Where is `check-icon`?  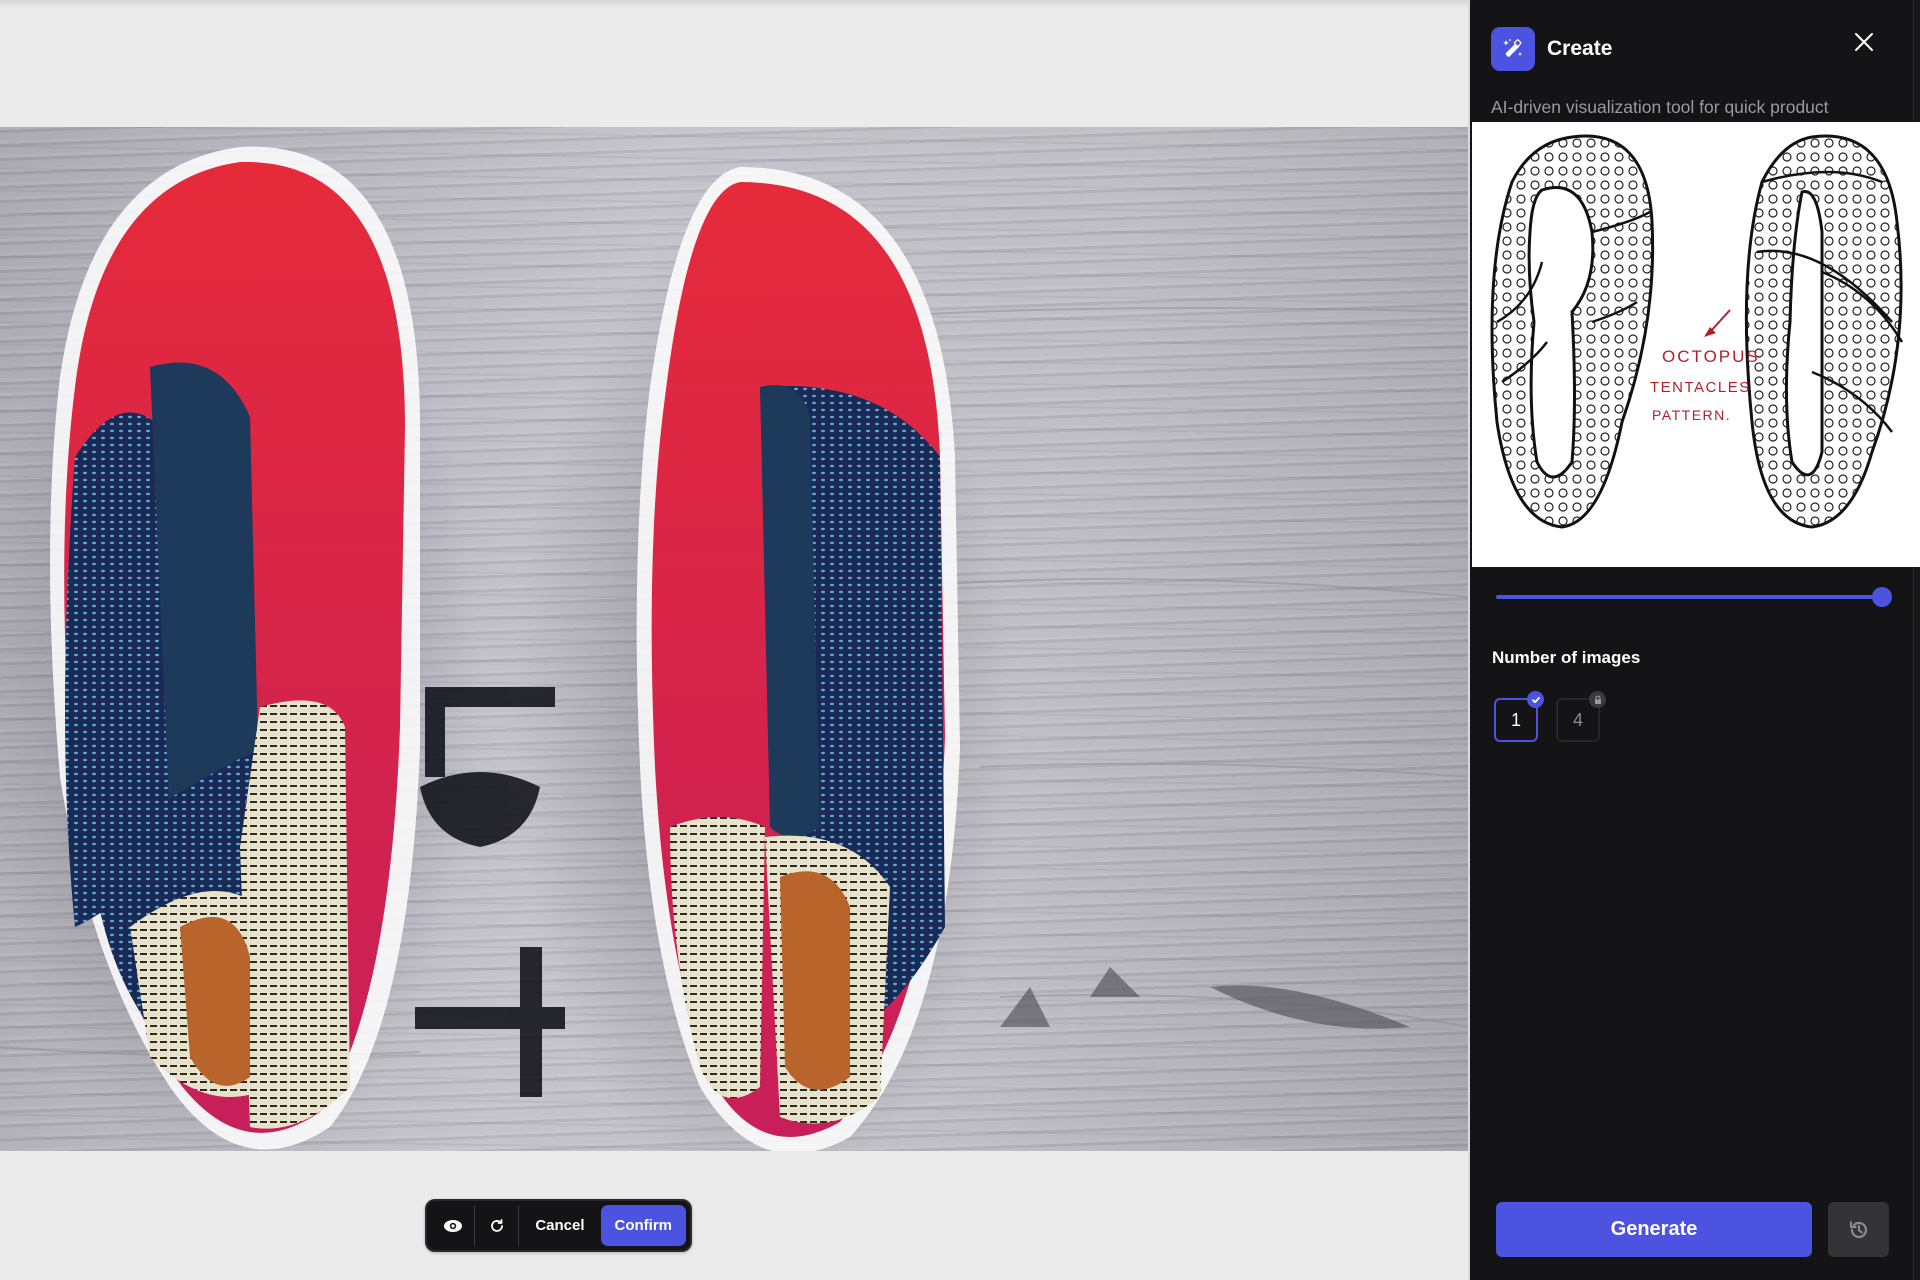
check-icon is located at coordinates (1535, 699).